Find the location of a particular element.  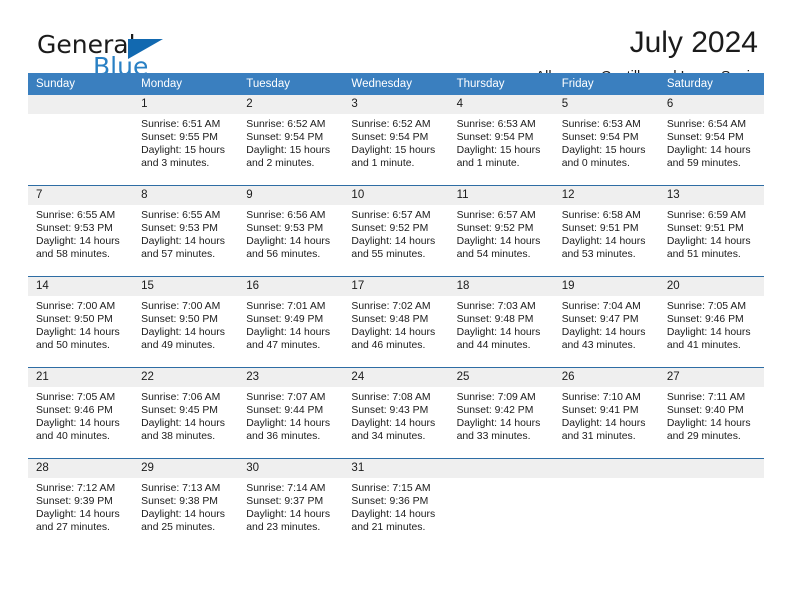

day-number: 13 is located at coordinates (711, 195).